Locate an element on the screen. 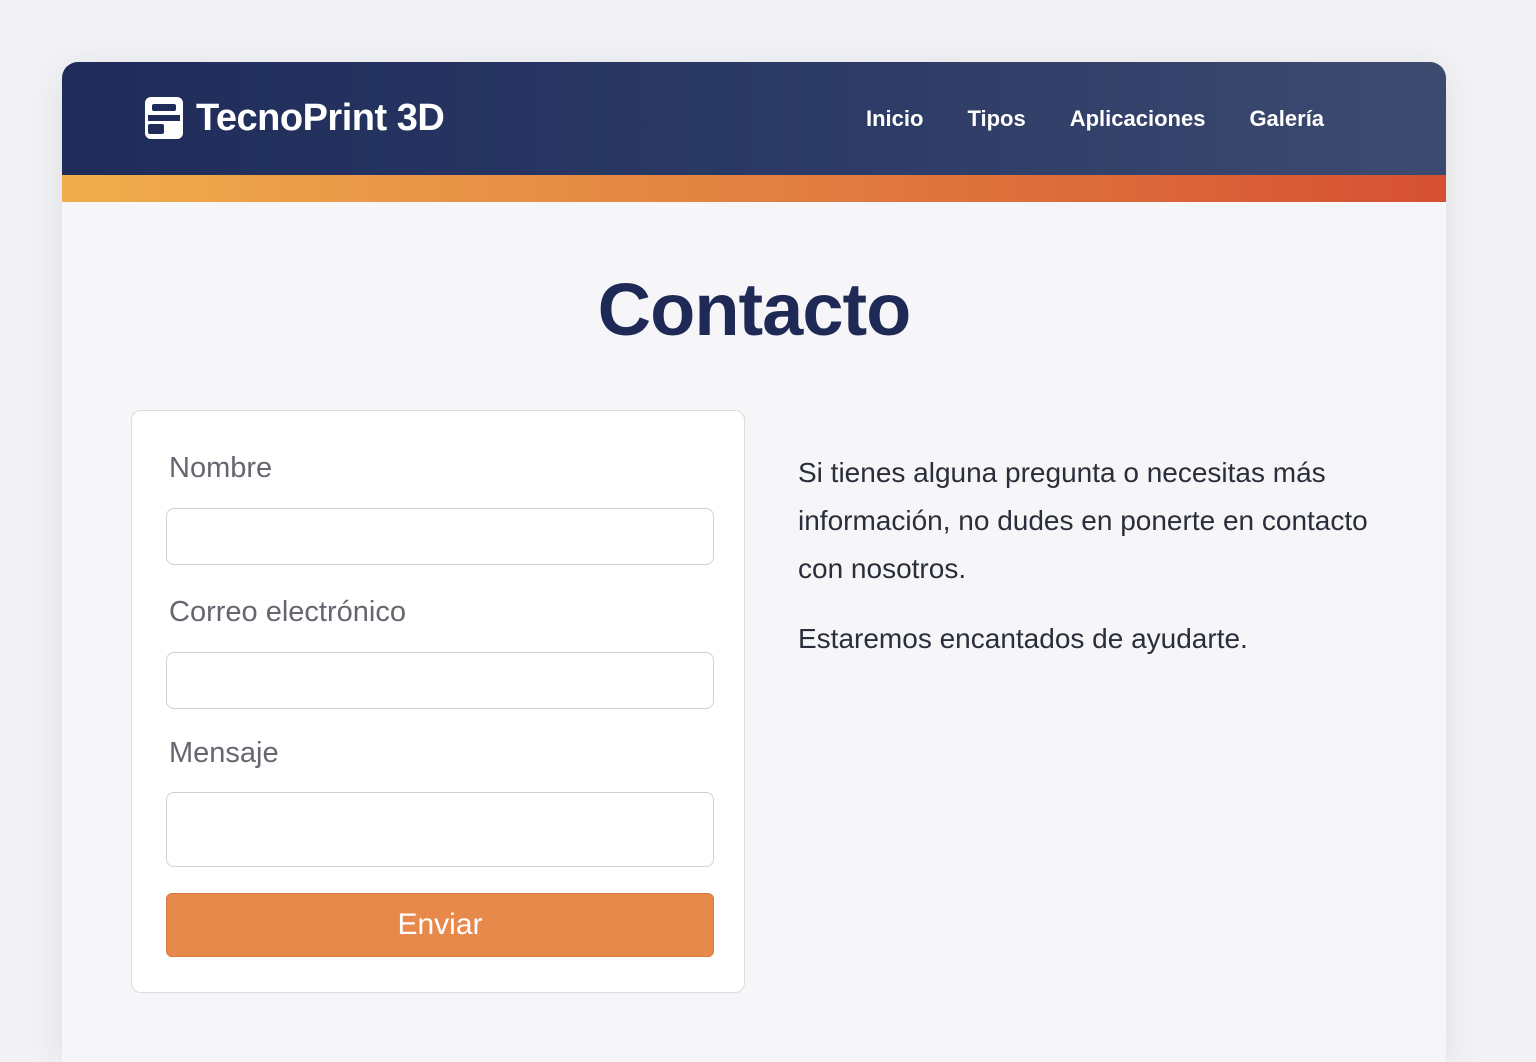 The width and height of the screenshot is (1536, 1062). printer-logo-icon is located at coordinates (164, 118).